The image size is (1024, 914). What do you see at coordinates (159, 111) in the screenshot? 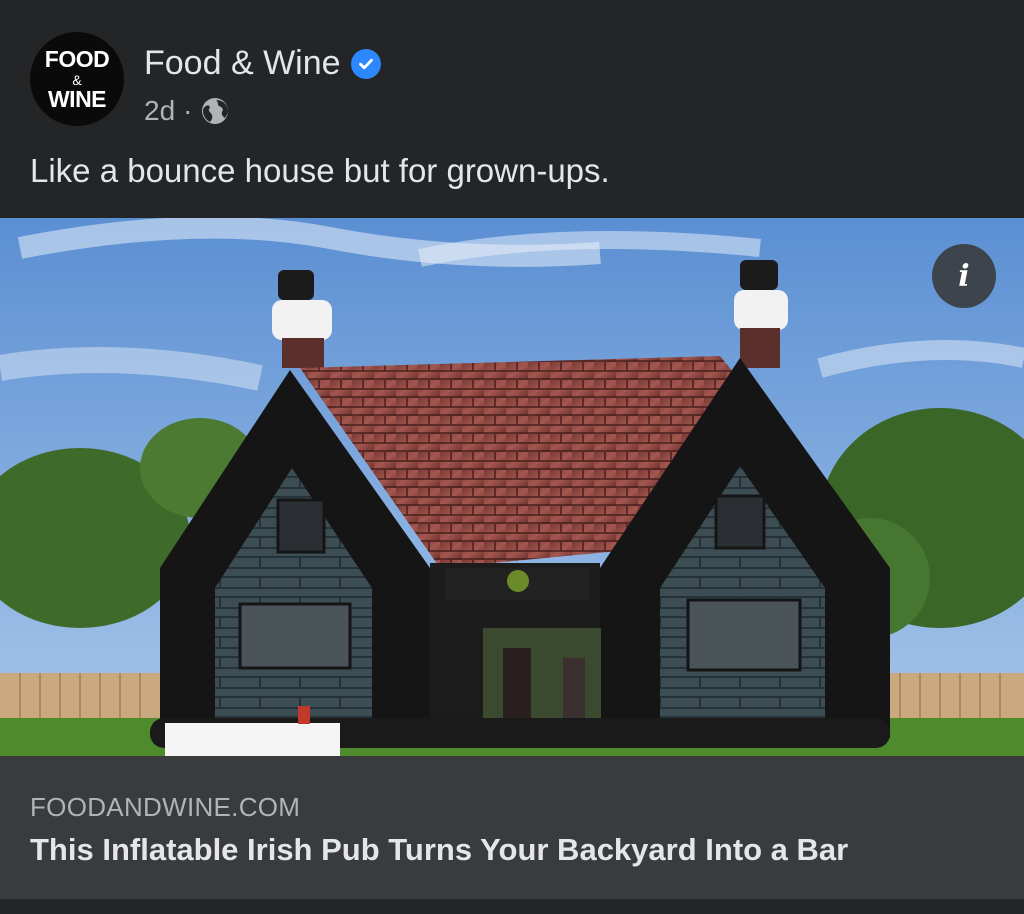
I see `post-timestamp: 2d` at bounding box center [159, 111].